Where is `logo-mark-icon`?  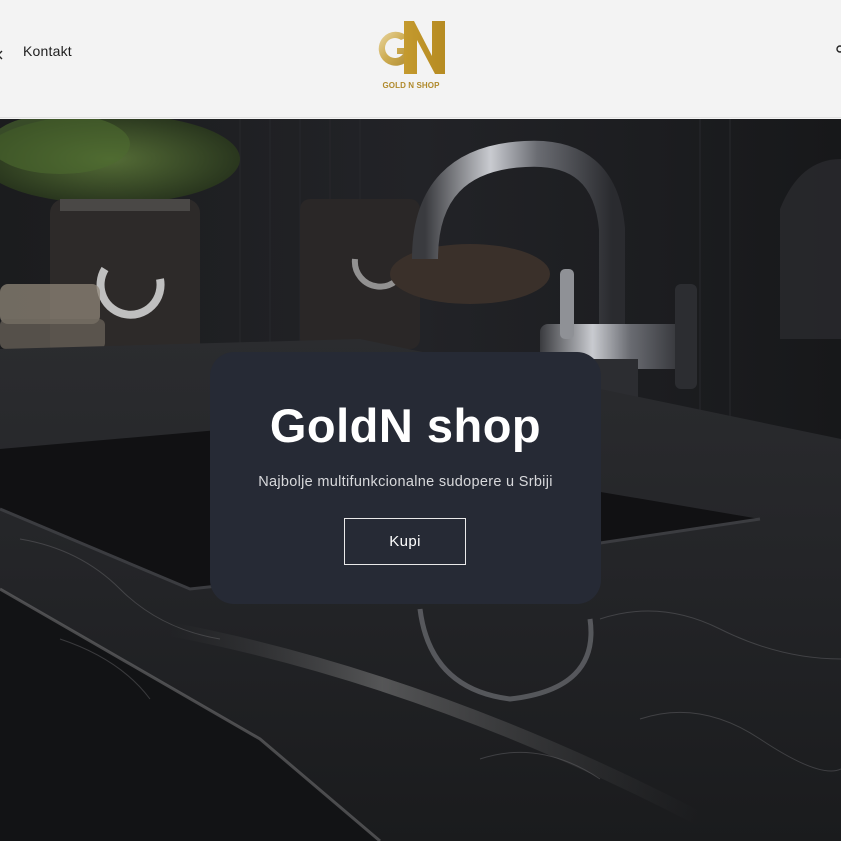
logo-mark-icon is located at coordinates (411, 47).